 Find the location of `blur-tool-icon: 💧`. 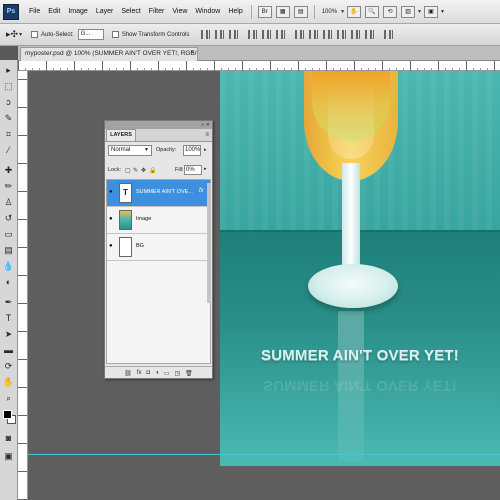

blur-tool-icon: 💧 is located at coordinates (8, 266).